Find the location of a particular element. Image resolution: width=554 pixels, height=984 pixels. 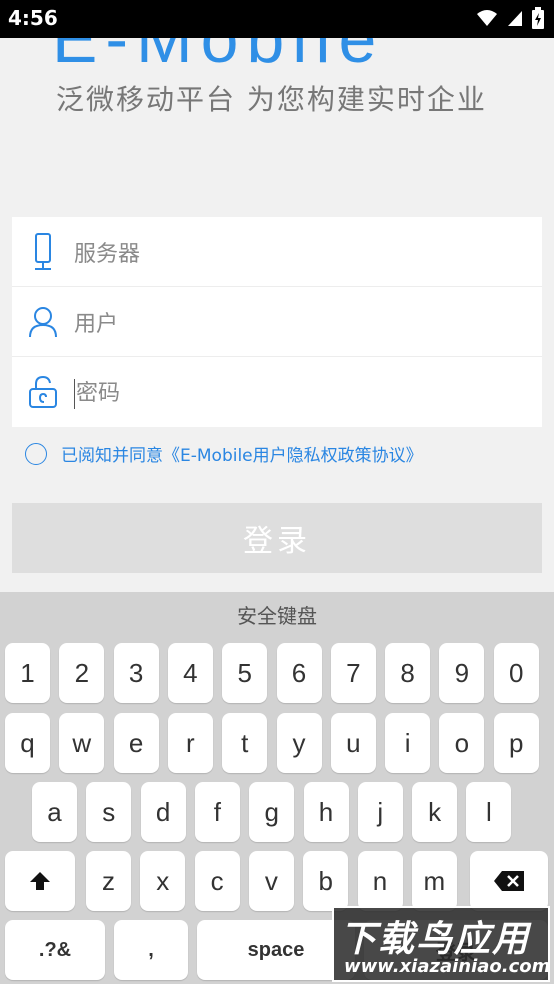

key-3: 3 is located at coordinates (136, 673).